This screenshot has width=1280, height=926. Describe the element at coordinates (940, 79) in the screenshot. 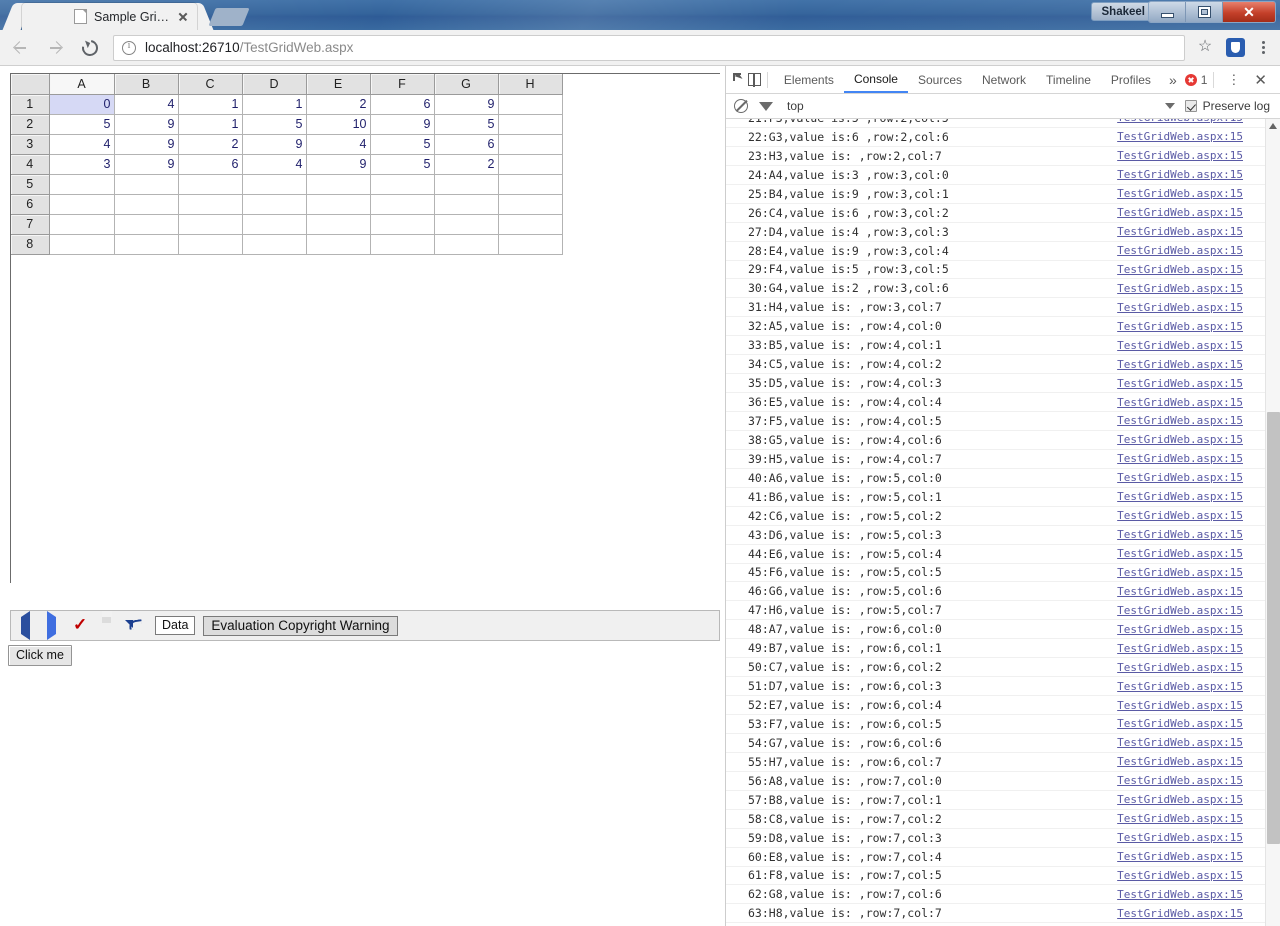

I see `tab-sources: Sources` at that location.